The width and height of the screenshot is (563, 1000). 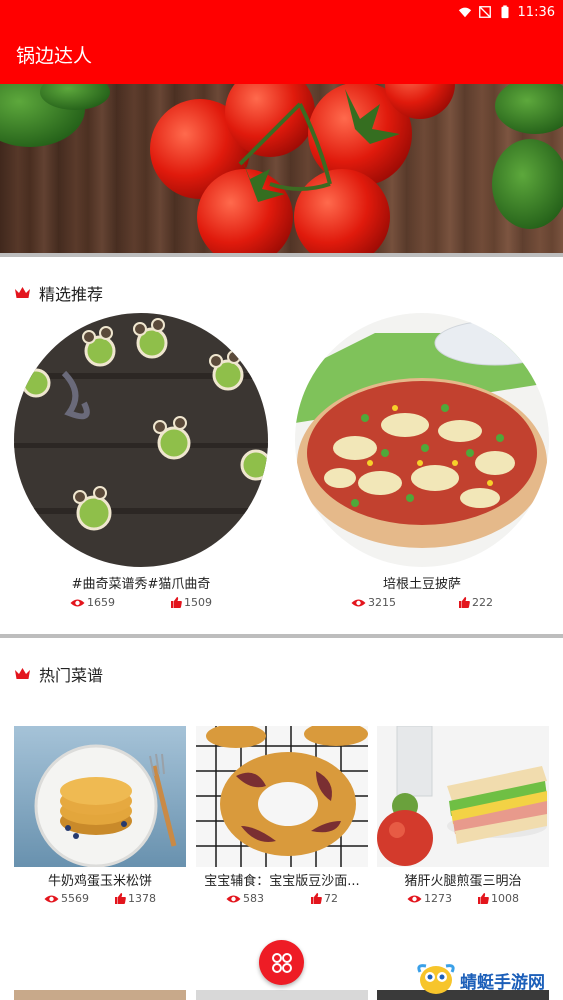 What do you see at coordinates (142, 898) in the screenshot?
I see `likes-count: 1378` at bounding box center [142, 898].